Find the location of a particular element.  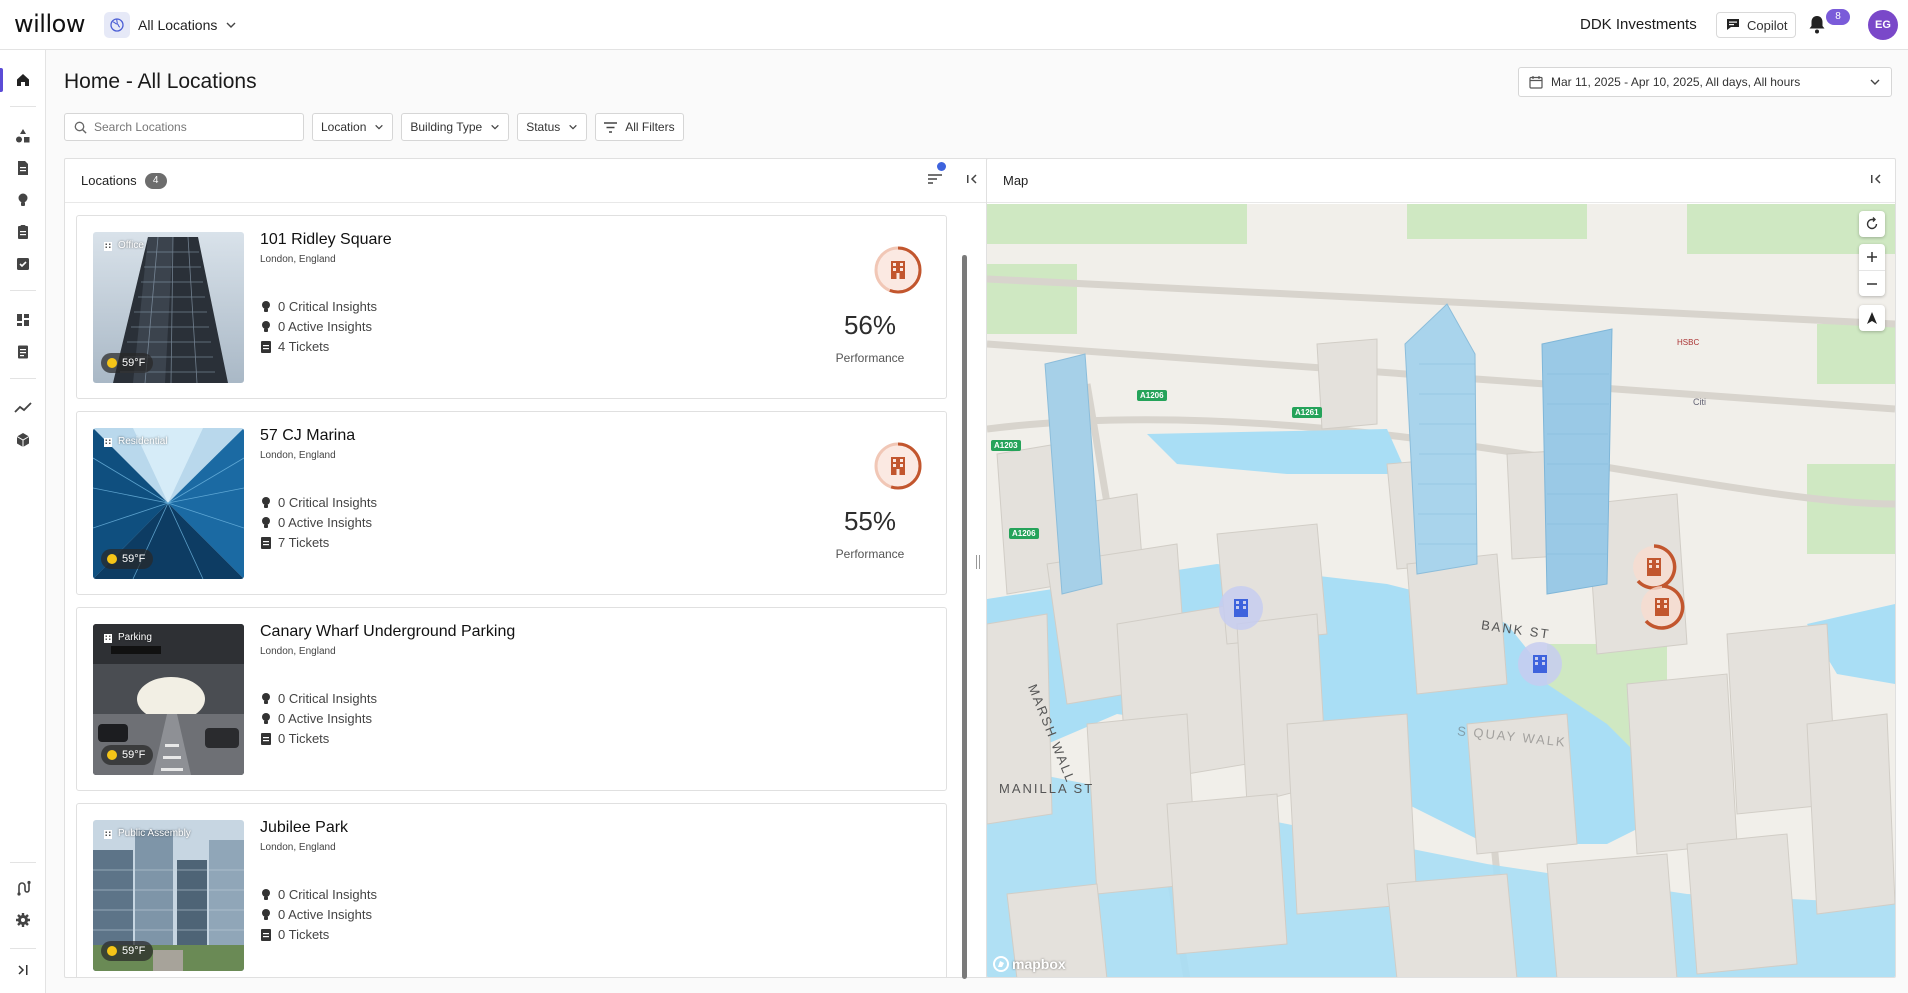

zoom-in-button is located at coordinates (1872, 257).